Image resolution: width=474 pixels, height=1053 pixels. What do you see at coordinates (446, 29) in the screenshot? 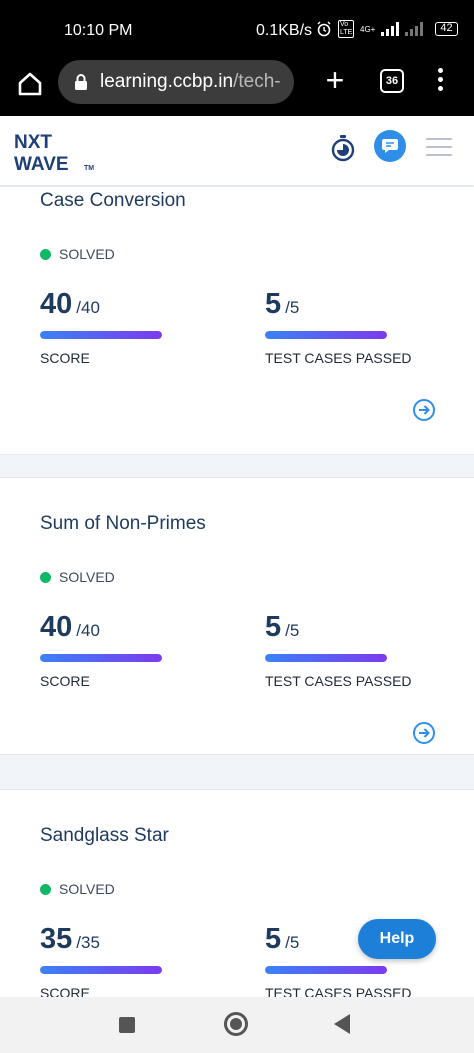
I see `battery-level: 42` at bounding box center [446, 29].